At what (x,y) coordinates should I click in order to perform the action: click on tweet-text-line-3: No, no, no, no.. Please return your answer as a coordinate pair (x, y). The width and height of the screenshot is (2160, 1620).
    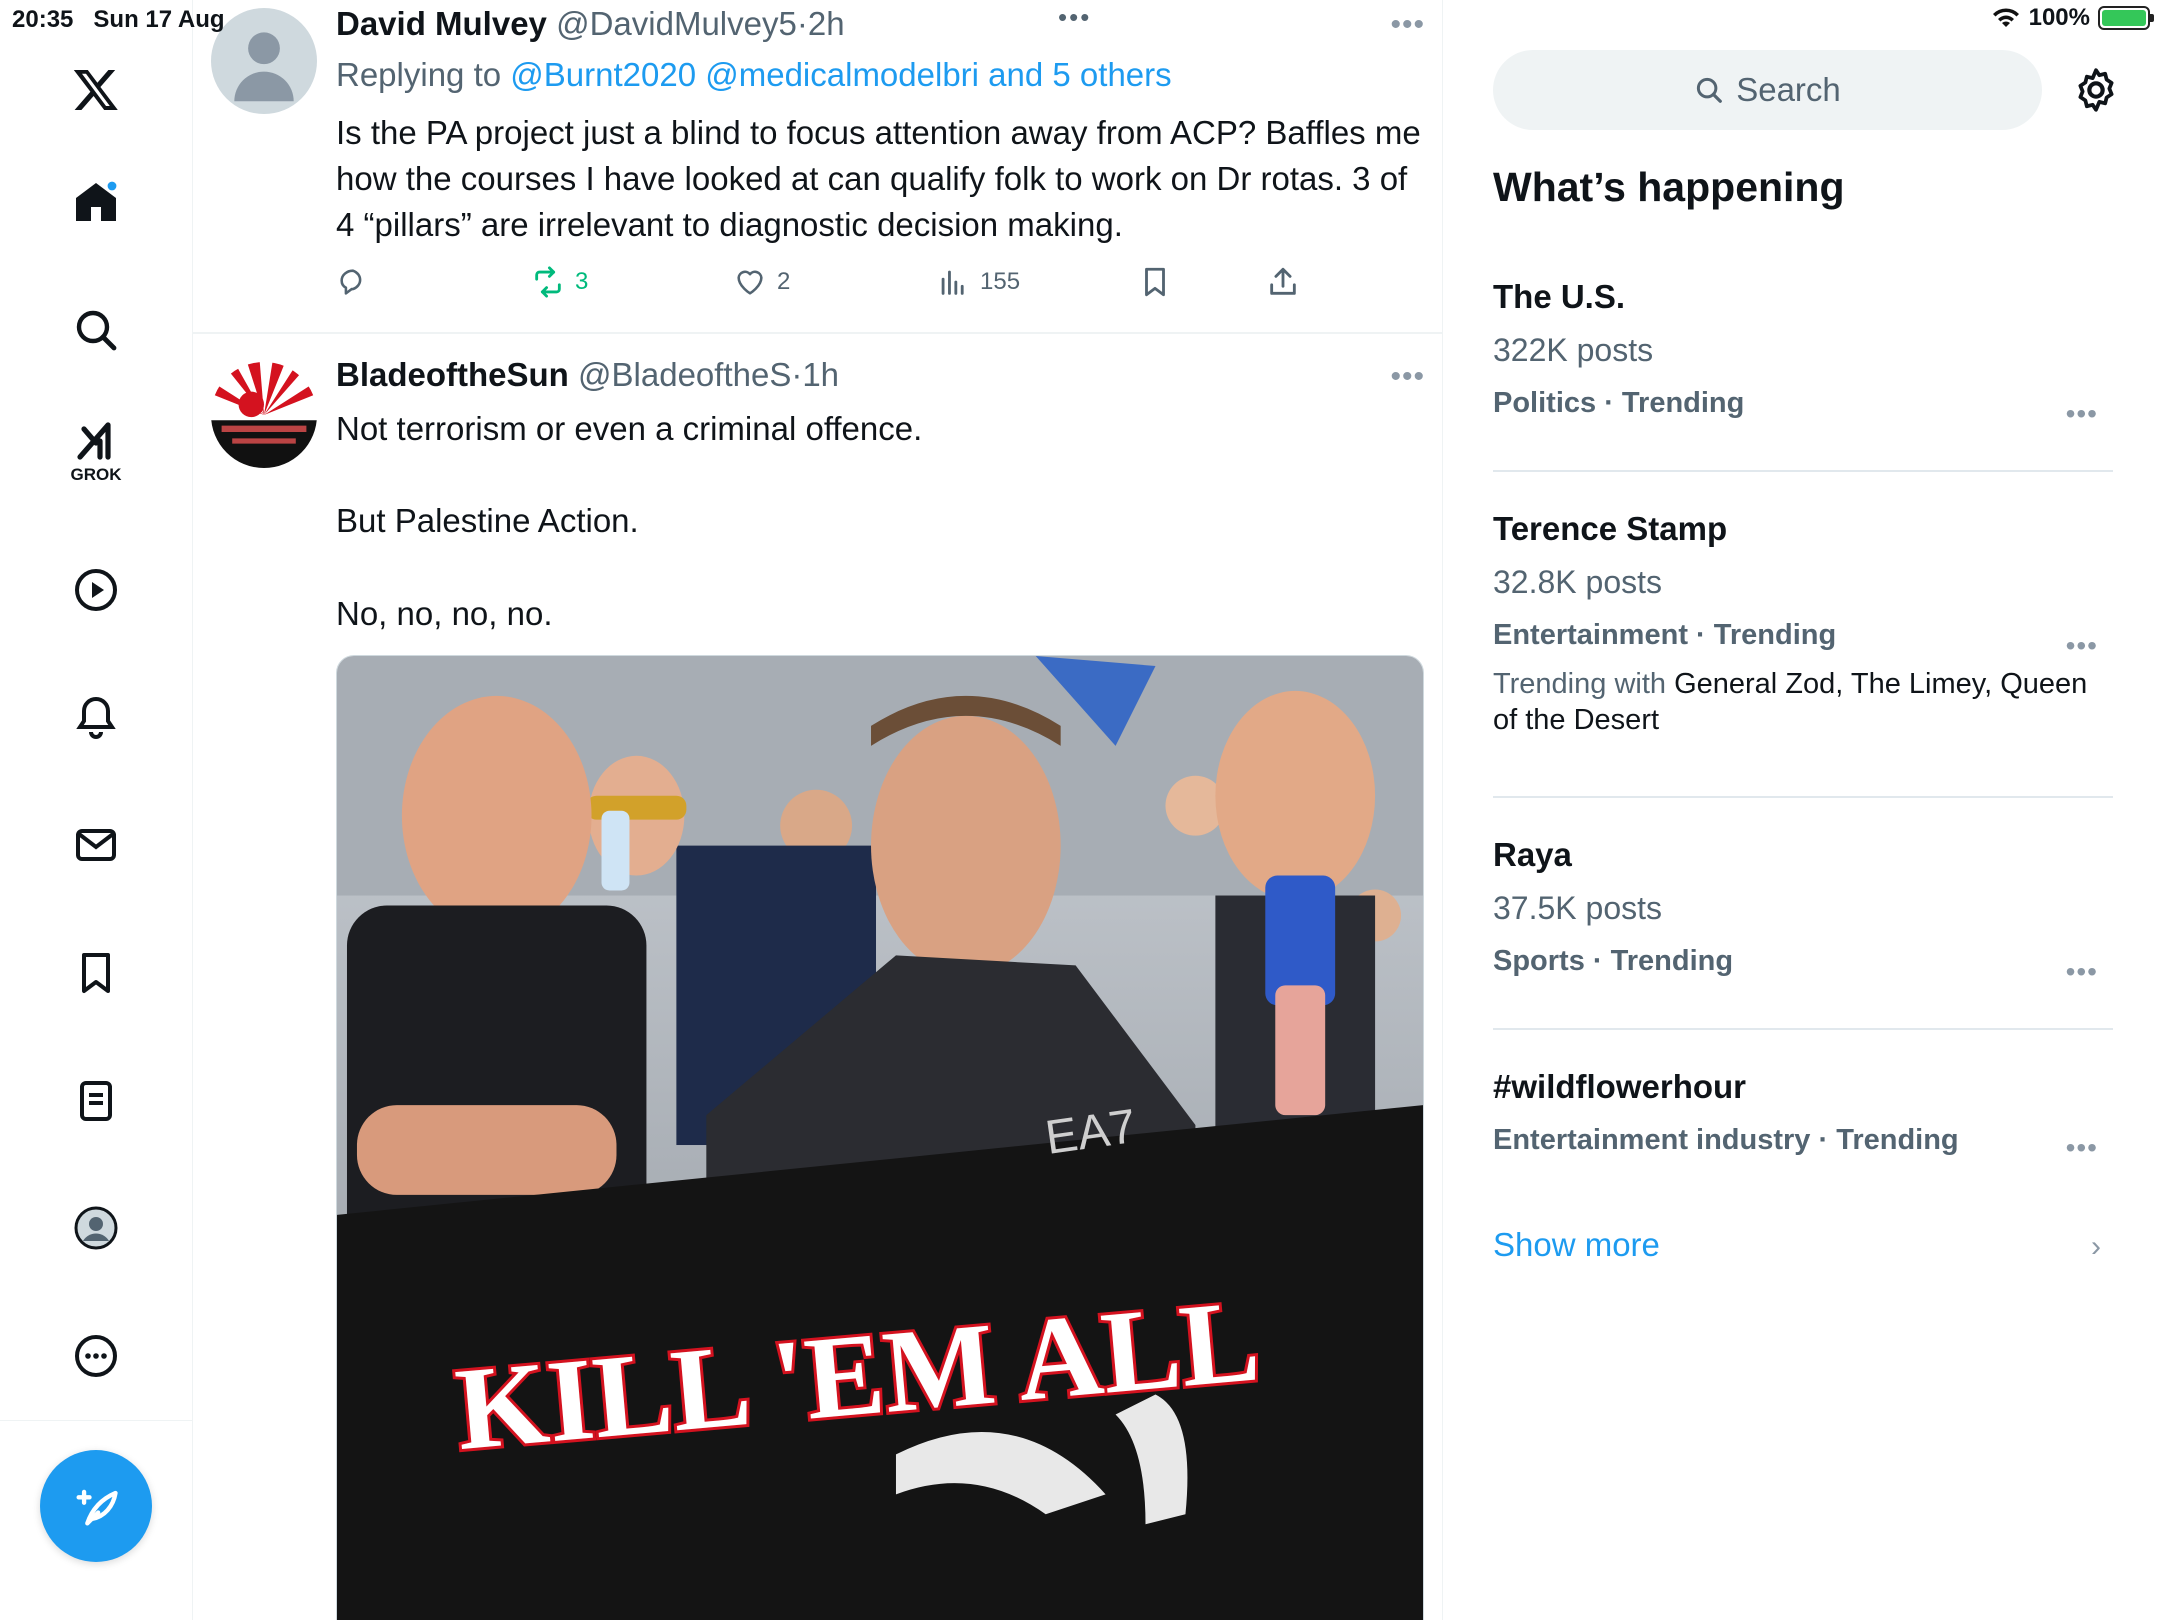
    Looking at the image, I should click on (444, 613).